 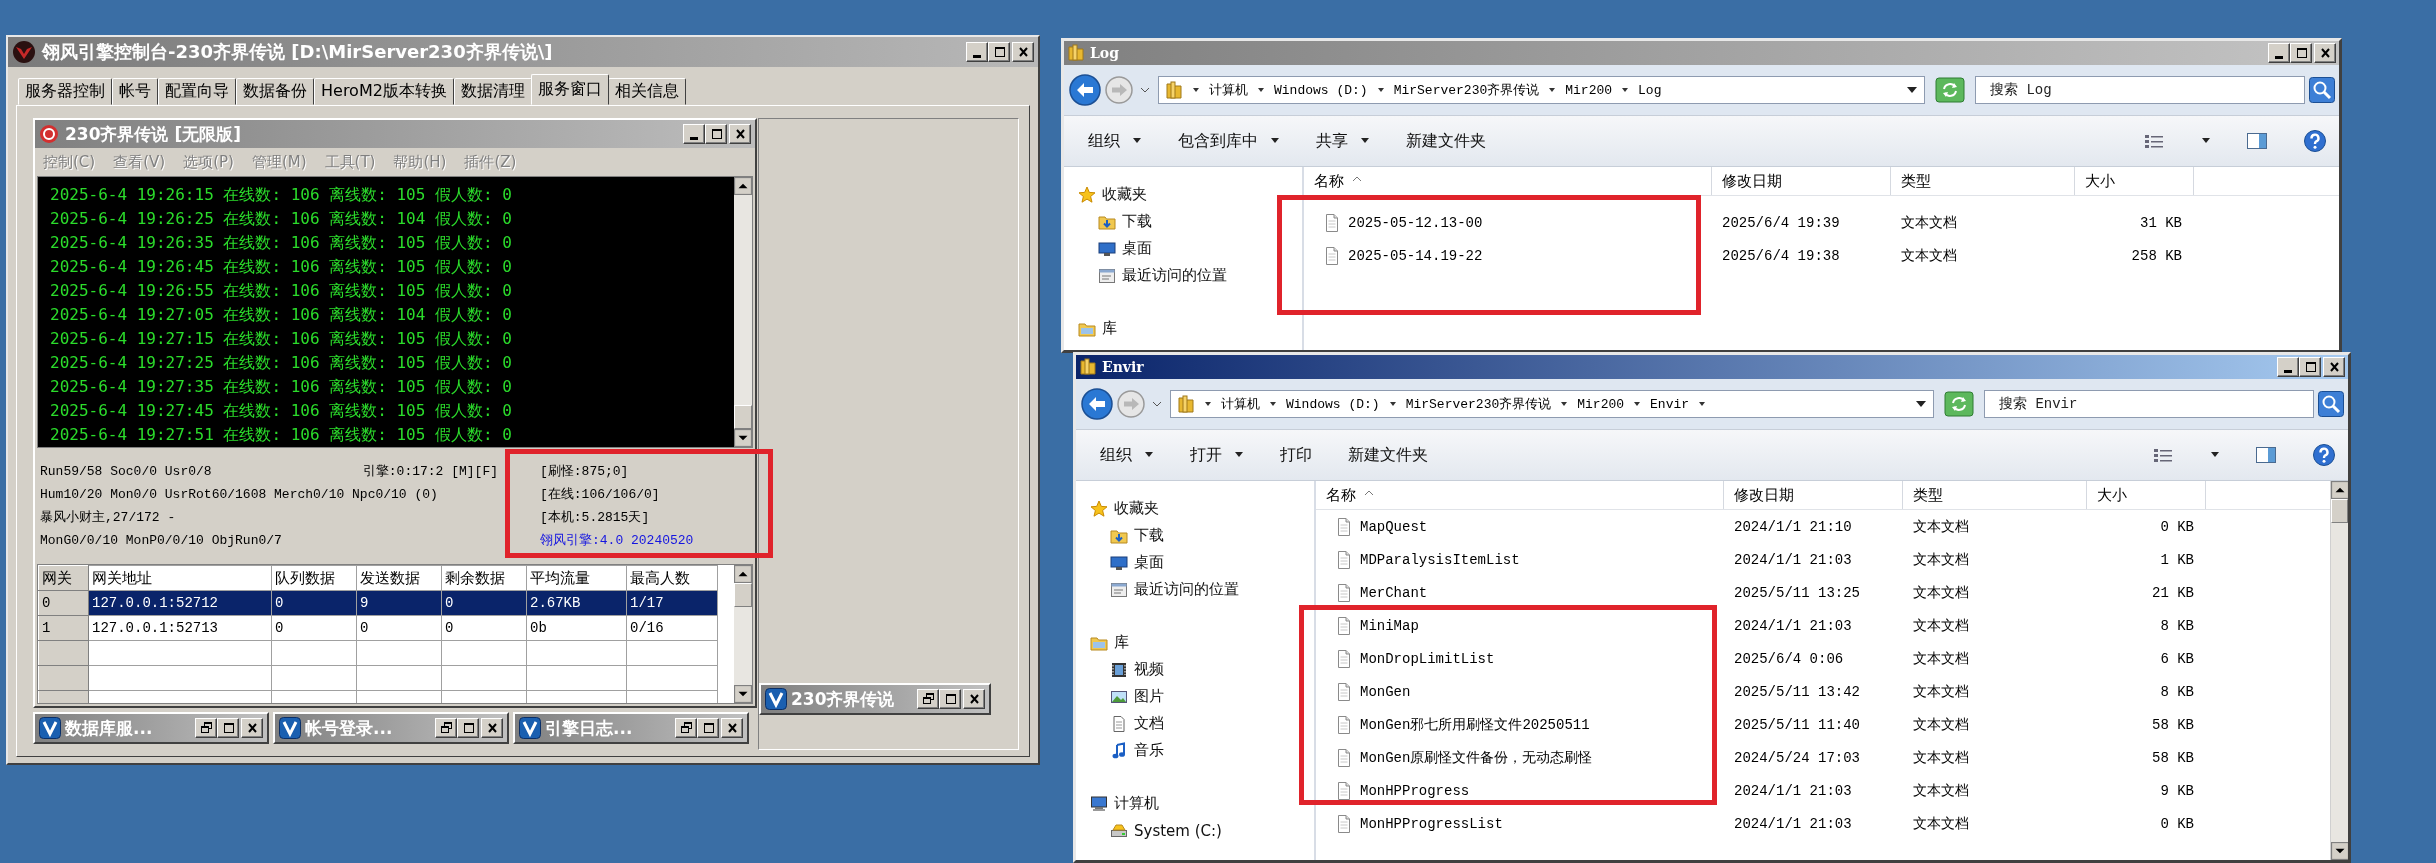 I want to click on nav-item: 计算机, so click(x=1195, y=803).